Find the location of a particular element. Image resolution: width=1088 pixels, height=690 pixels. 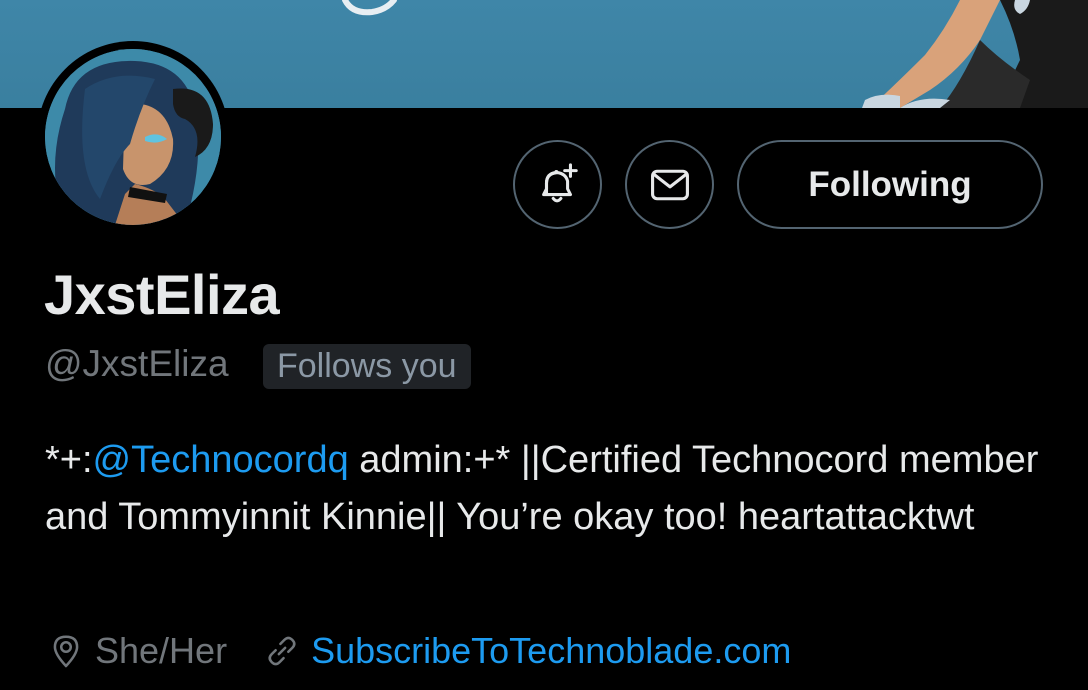

user-handle: @JxstEliza is located at coordinates (137, 363).